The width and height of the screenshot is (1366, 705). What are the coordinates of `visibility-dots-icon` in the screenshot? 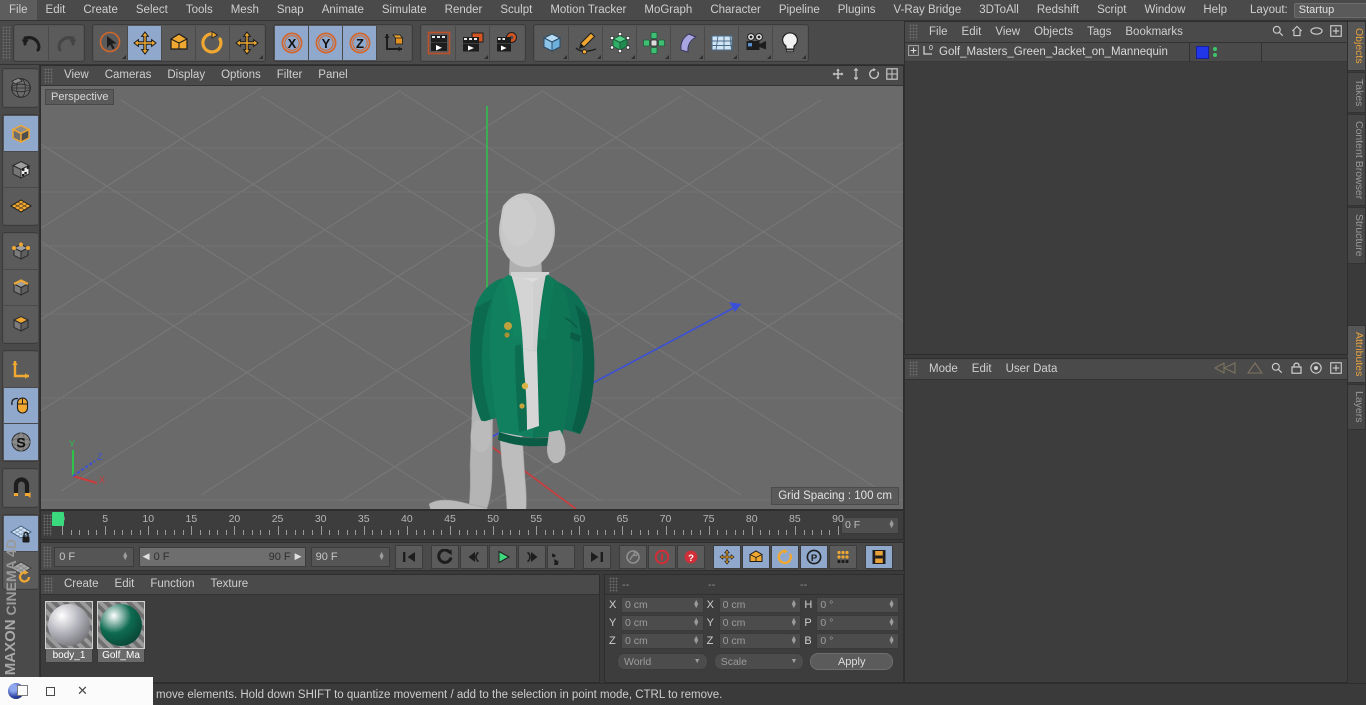 It's located at (1215, 52).